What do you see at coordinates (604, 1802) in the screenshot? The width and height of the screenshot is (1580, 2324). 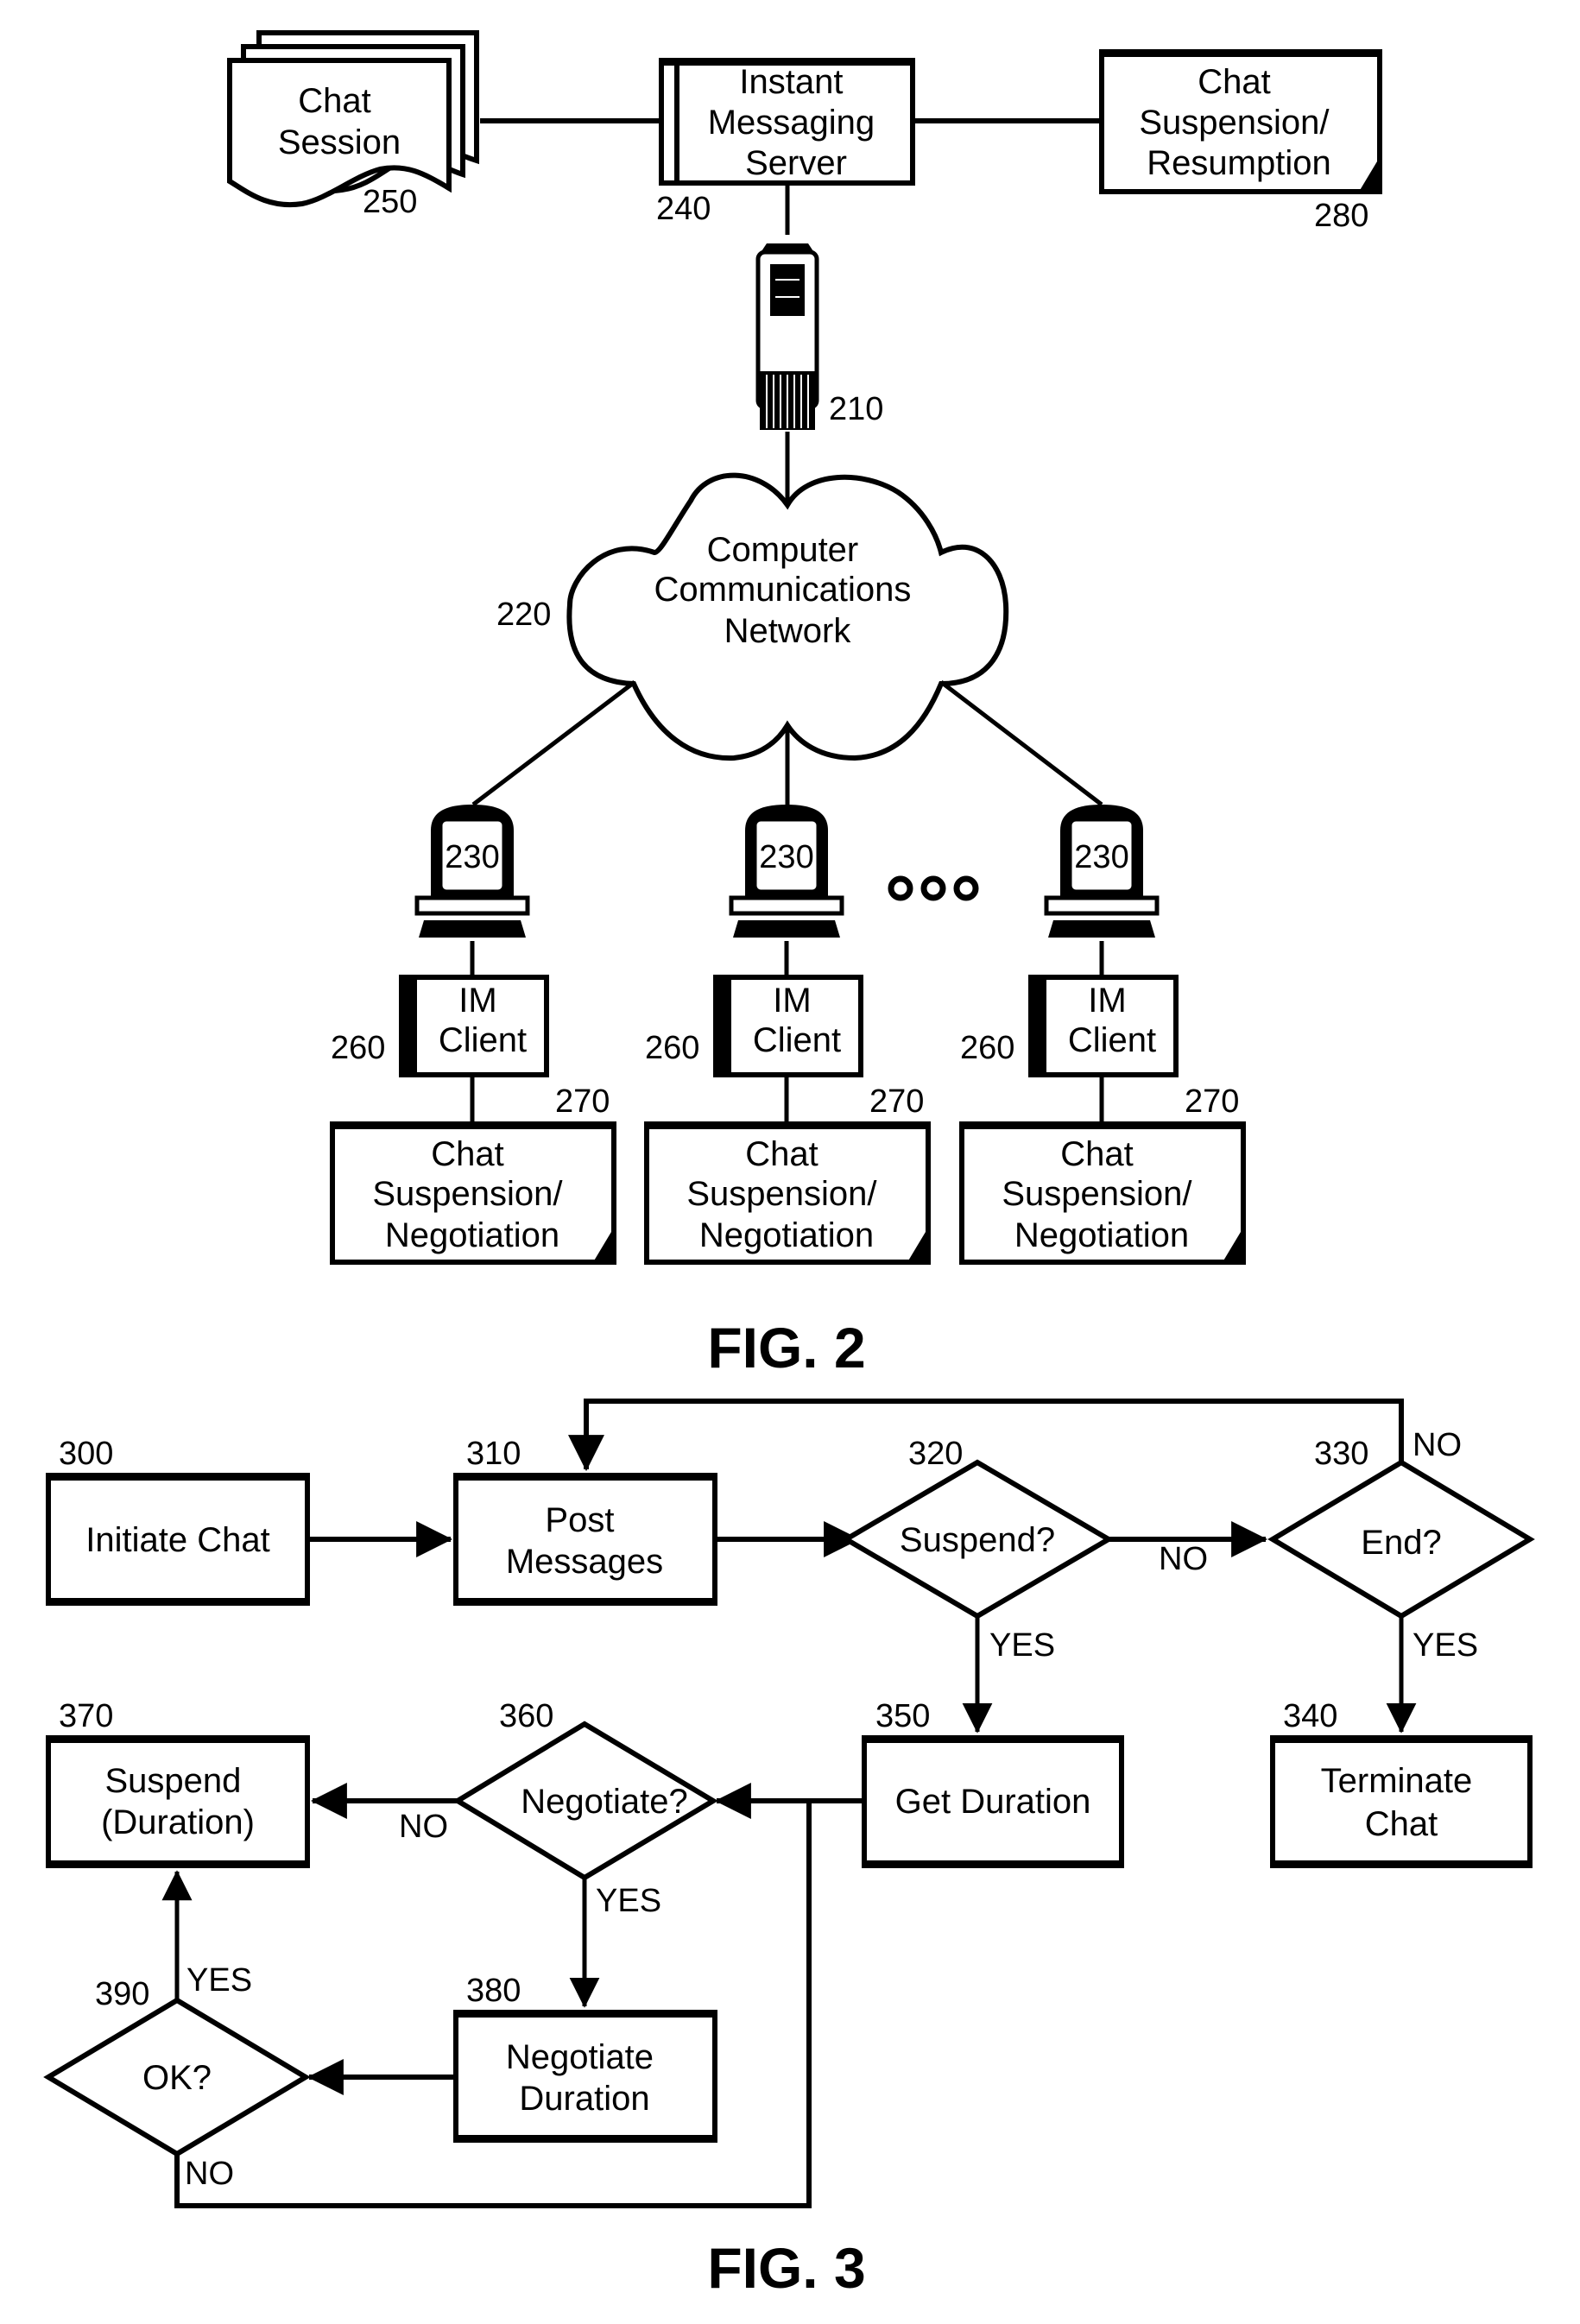 I see `decision-360-label: Negotiate?` at bounding box center [604, 1802].